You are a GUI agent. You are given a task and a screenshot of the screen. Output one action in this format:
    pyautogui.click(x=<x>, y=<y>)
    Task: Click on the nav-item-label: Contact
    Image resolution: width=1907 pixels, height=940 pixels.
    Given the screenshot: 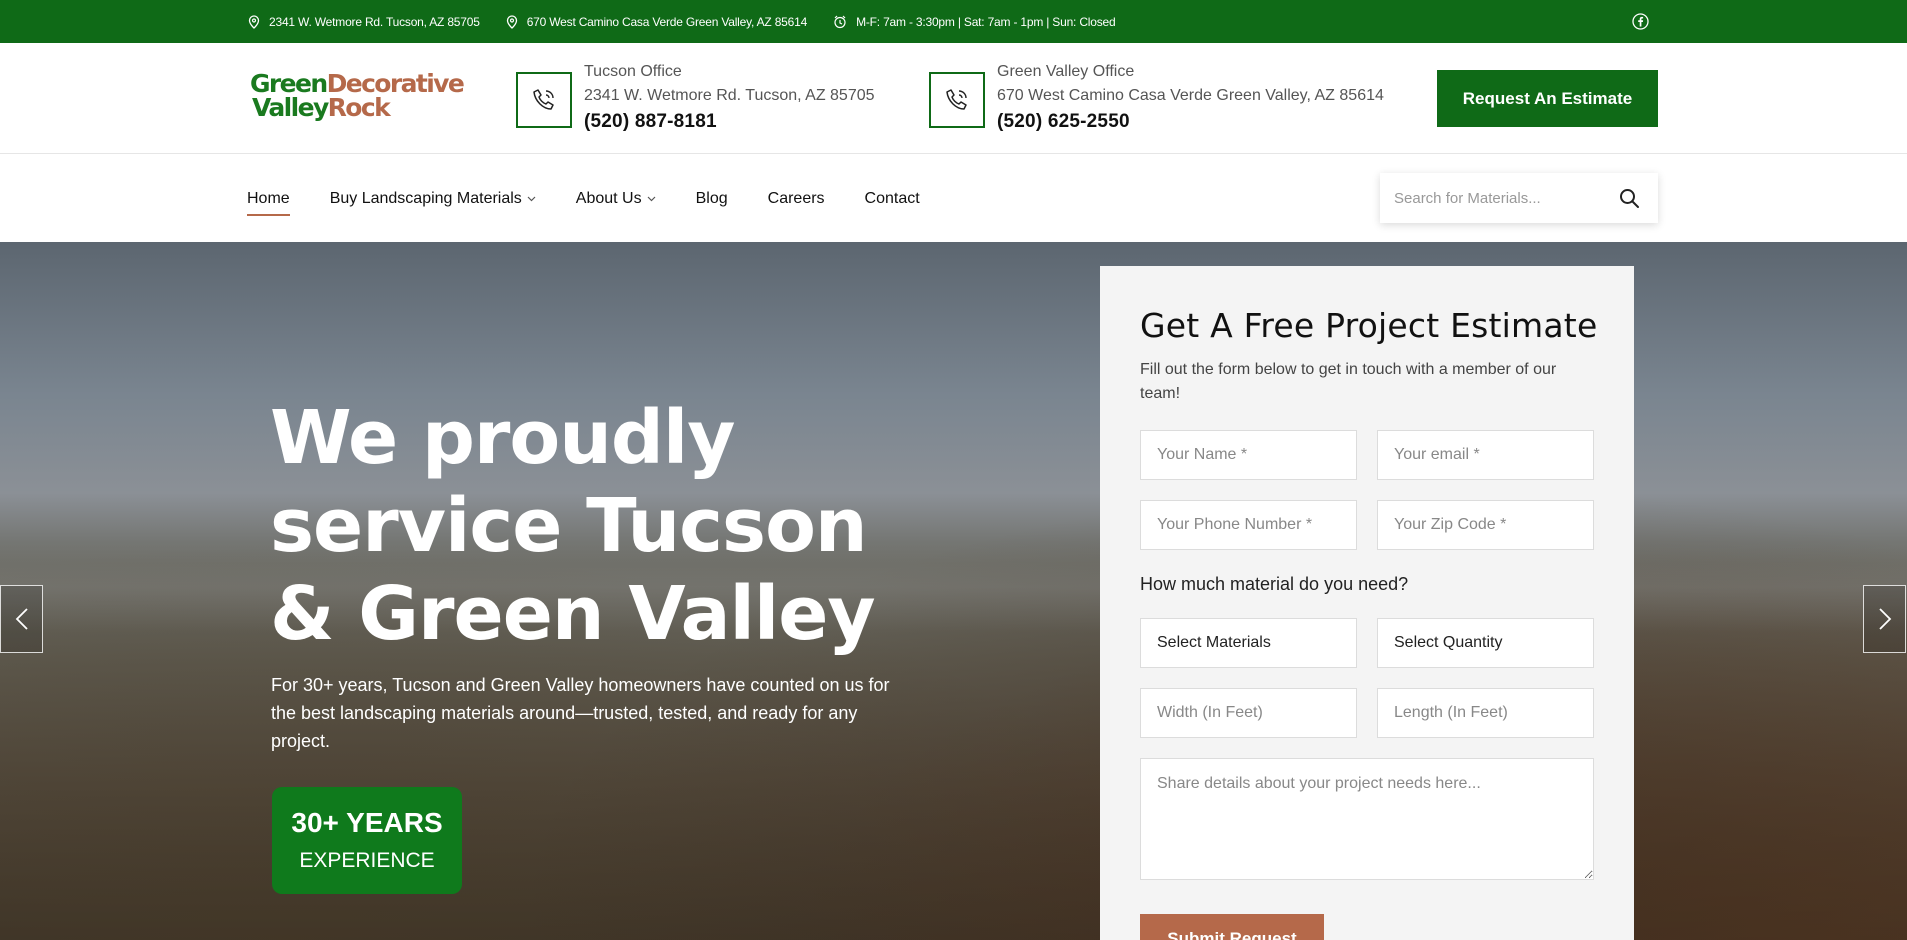 What is the action you would take?
    pyautogui.click(x=892, y=198)
    